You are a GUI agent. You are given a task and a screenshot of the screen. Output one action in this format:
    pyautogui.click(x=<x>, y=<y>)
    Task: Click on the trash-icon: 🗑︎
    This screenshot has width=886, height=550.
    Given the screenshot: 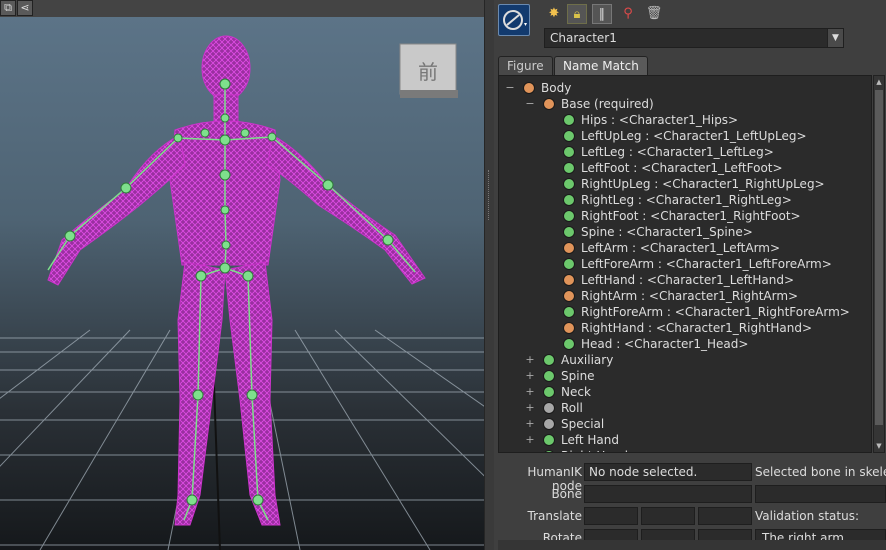 What is the action you would take?
    pyautogui.click(x=654, y=14)
    